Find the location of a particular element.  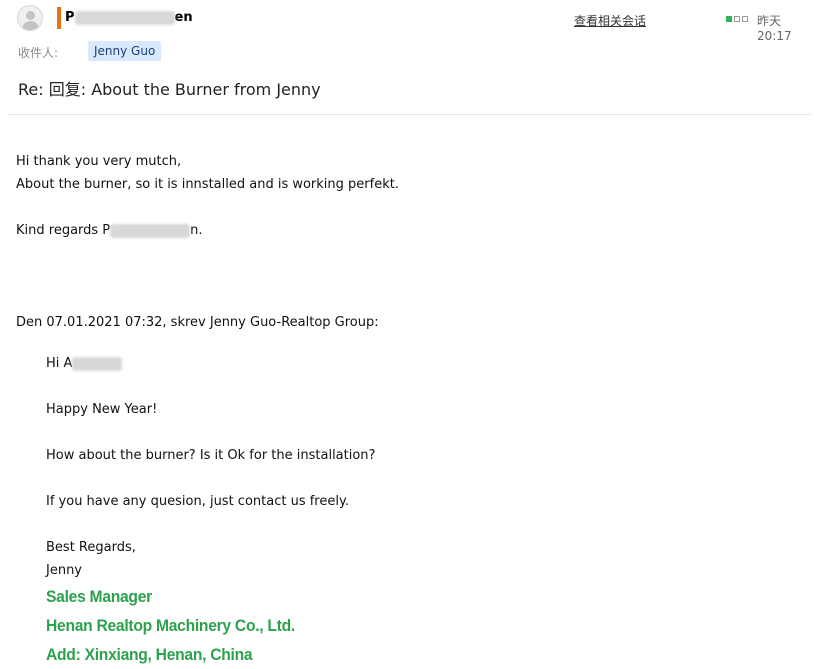

signature-title: Sales Manager is located at coordinates (99, 596).